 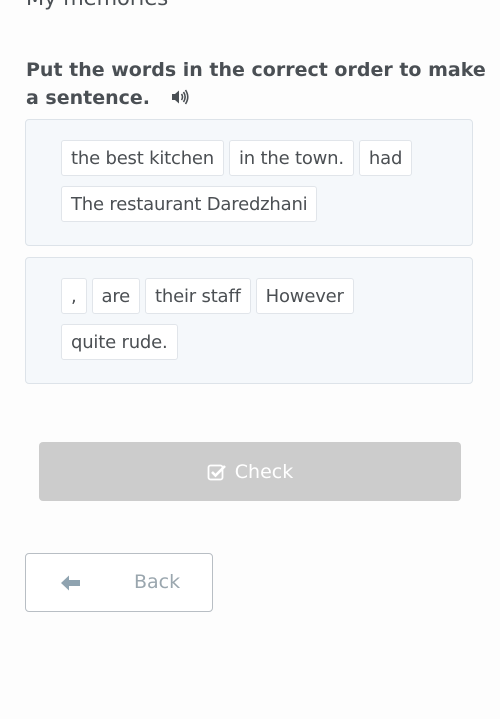 What do you see at coordinates (264, 471) in the screenshot?
I see `check-label: Check` at bounding box center [264, 471].